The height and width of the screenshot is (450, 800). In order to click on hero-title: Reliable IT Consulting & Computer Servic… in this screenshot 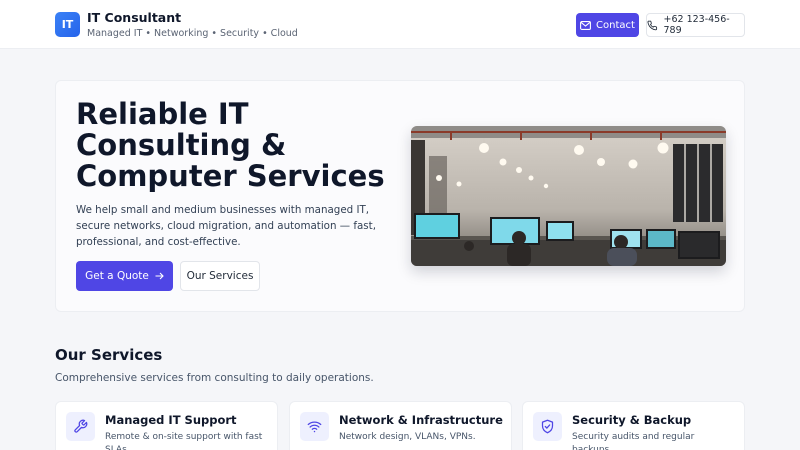, I will do `click(230, 145)`.